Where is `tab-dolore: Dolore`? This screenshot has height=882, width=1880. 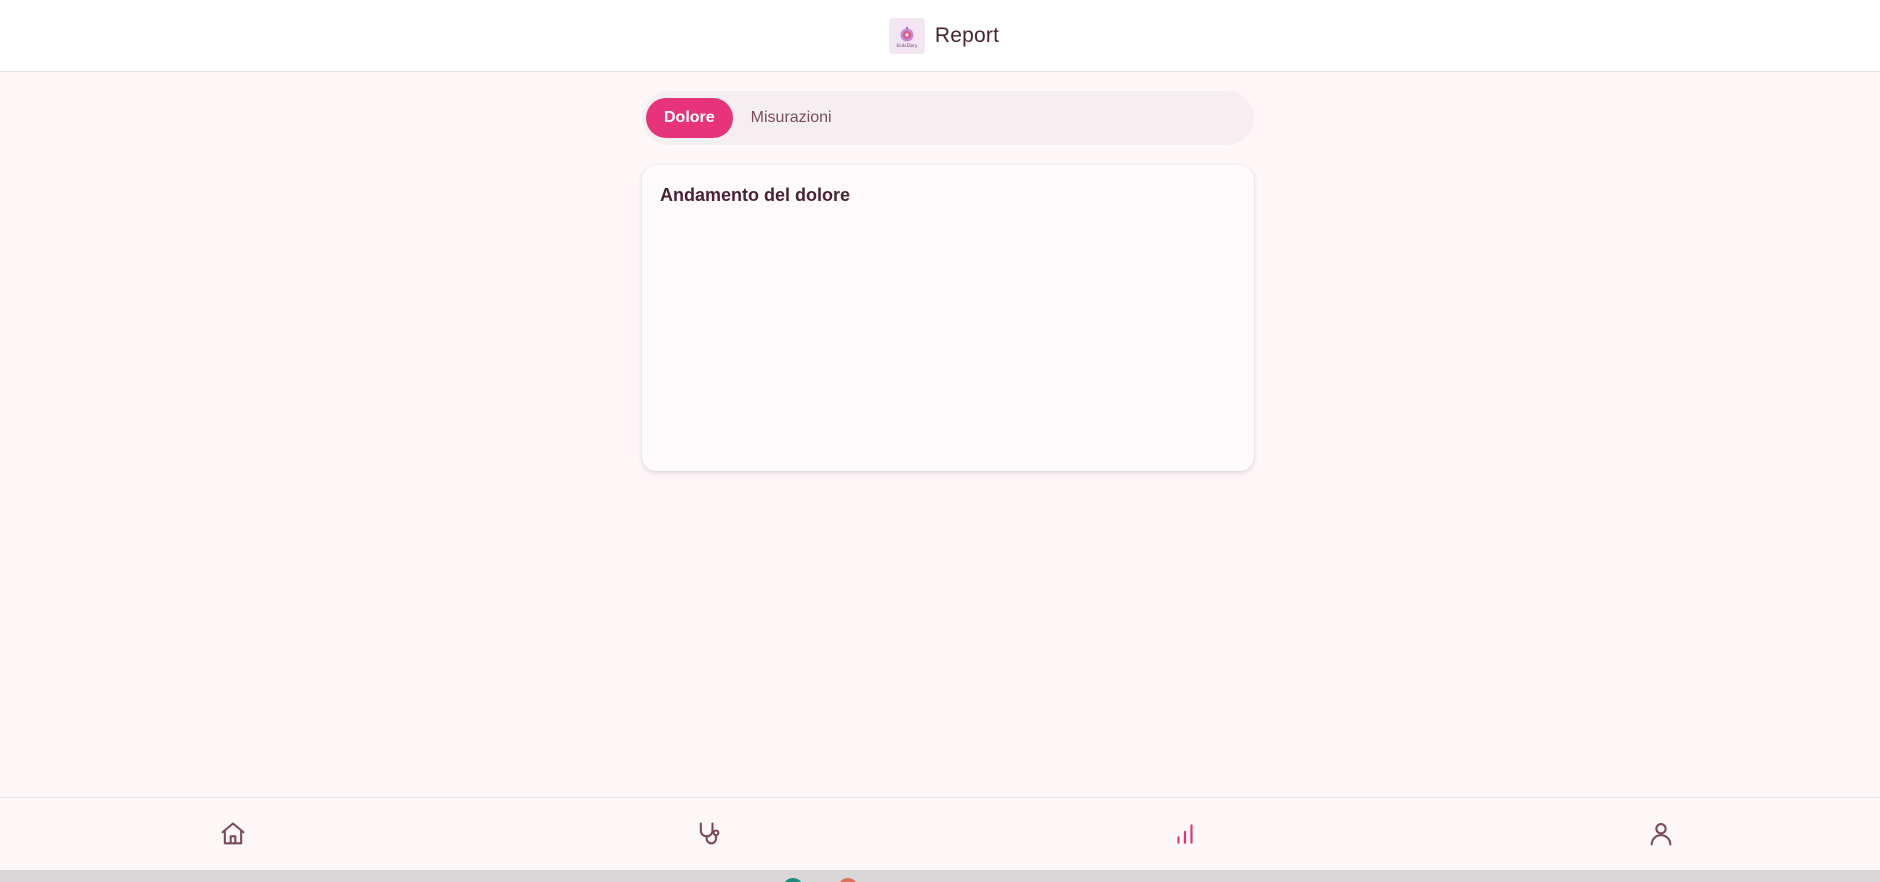
tab-dolore: Dolore is located at coordinates (689, 118).